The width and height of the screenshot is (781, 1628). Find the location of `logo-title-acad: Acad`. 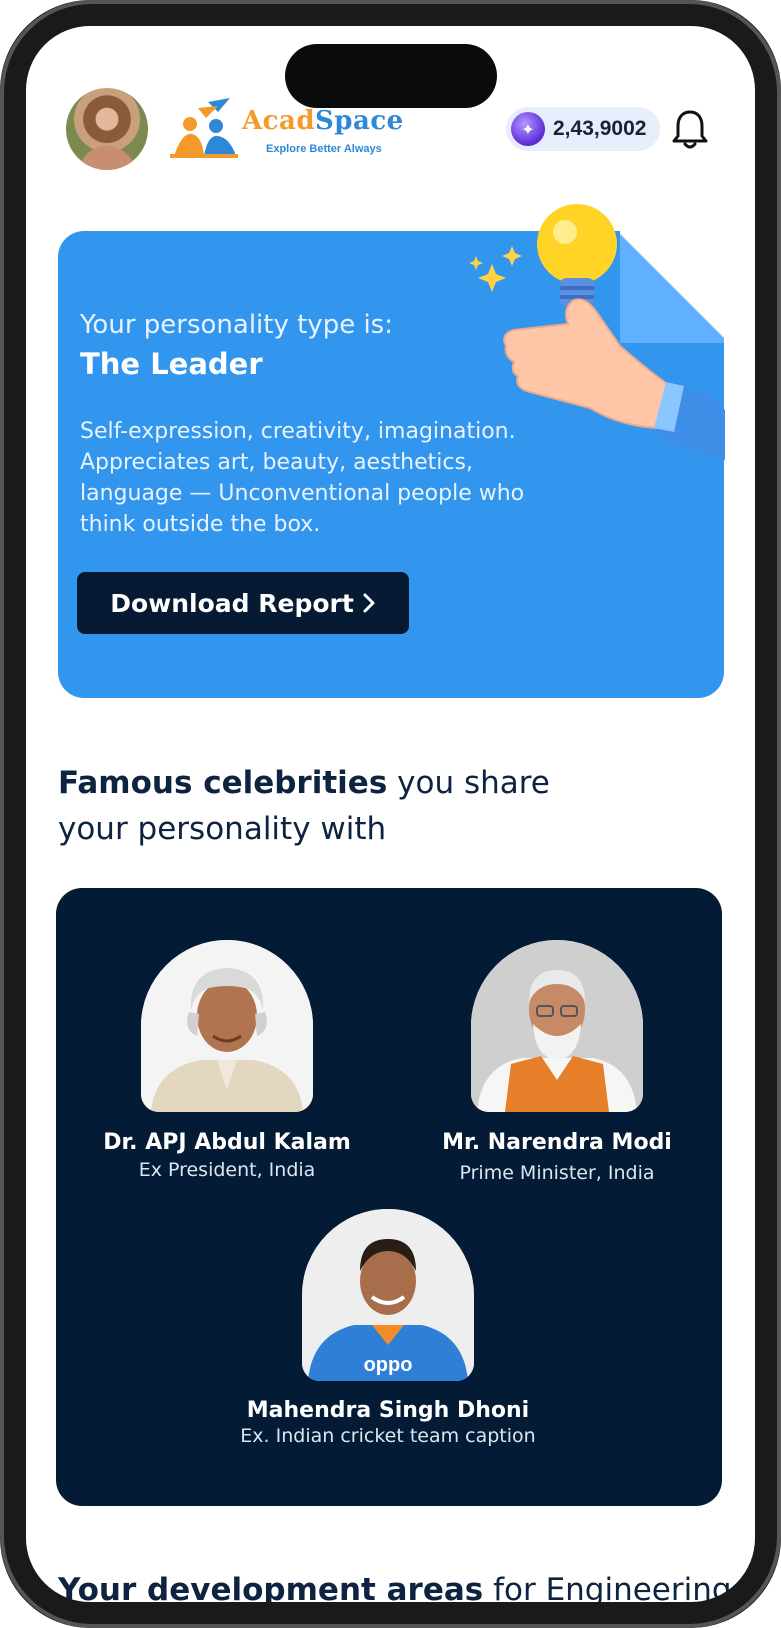

logo-title-acad: Acad is located at coordinates (279, 121).